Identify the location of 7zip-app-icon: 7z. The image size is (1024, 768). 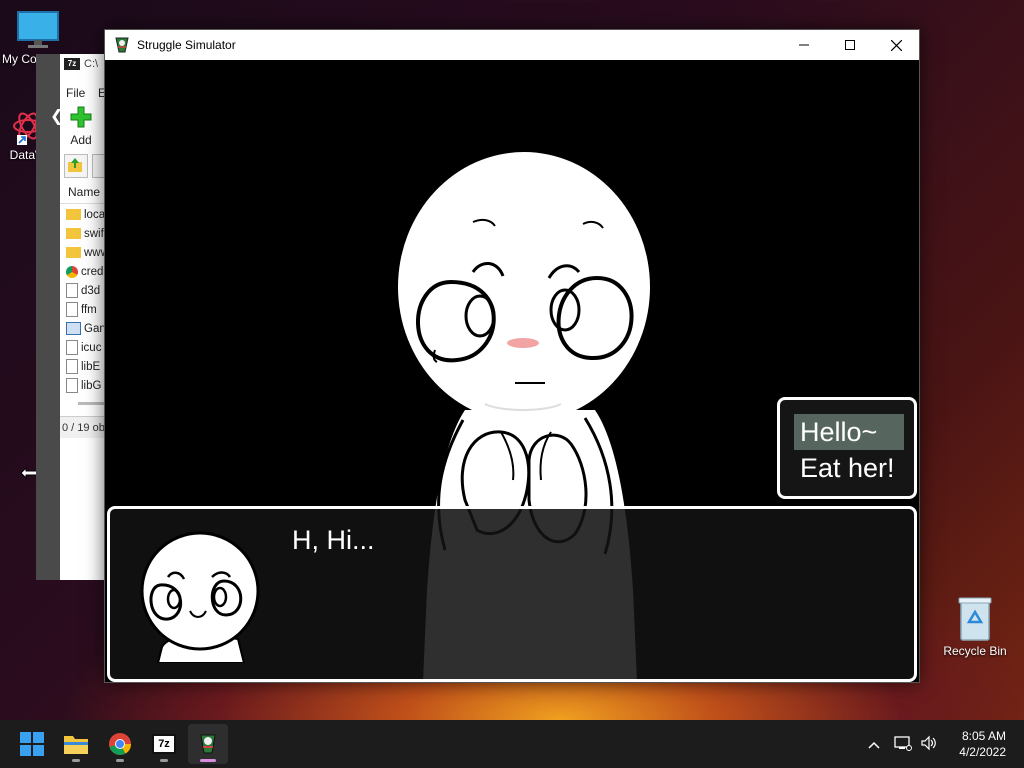
(72, 64).